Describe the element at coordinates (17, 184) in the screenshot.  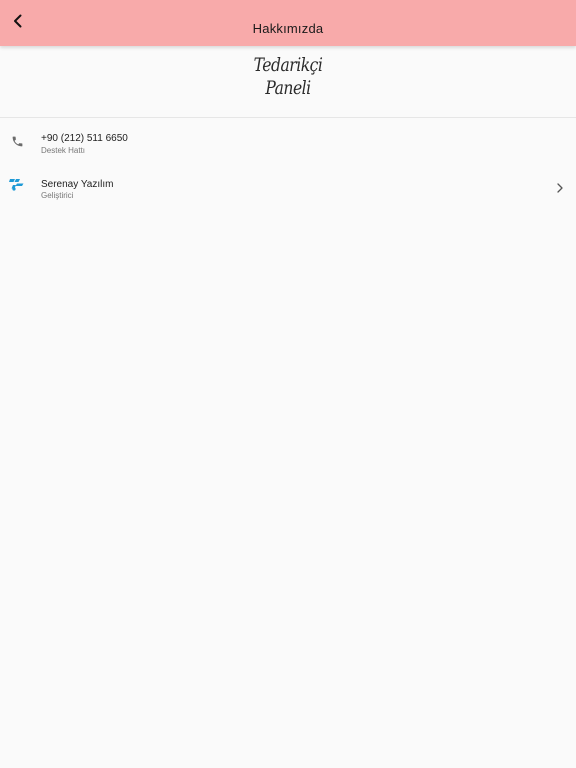
I see `developer-logo-icon` at that location.